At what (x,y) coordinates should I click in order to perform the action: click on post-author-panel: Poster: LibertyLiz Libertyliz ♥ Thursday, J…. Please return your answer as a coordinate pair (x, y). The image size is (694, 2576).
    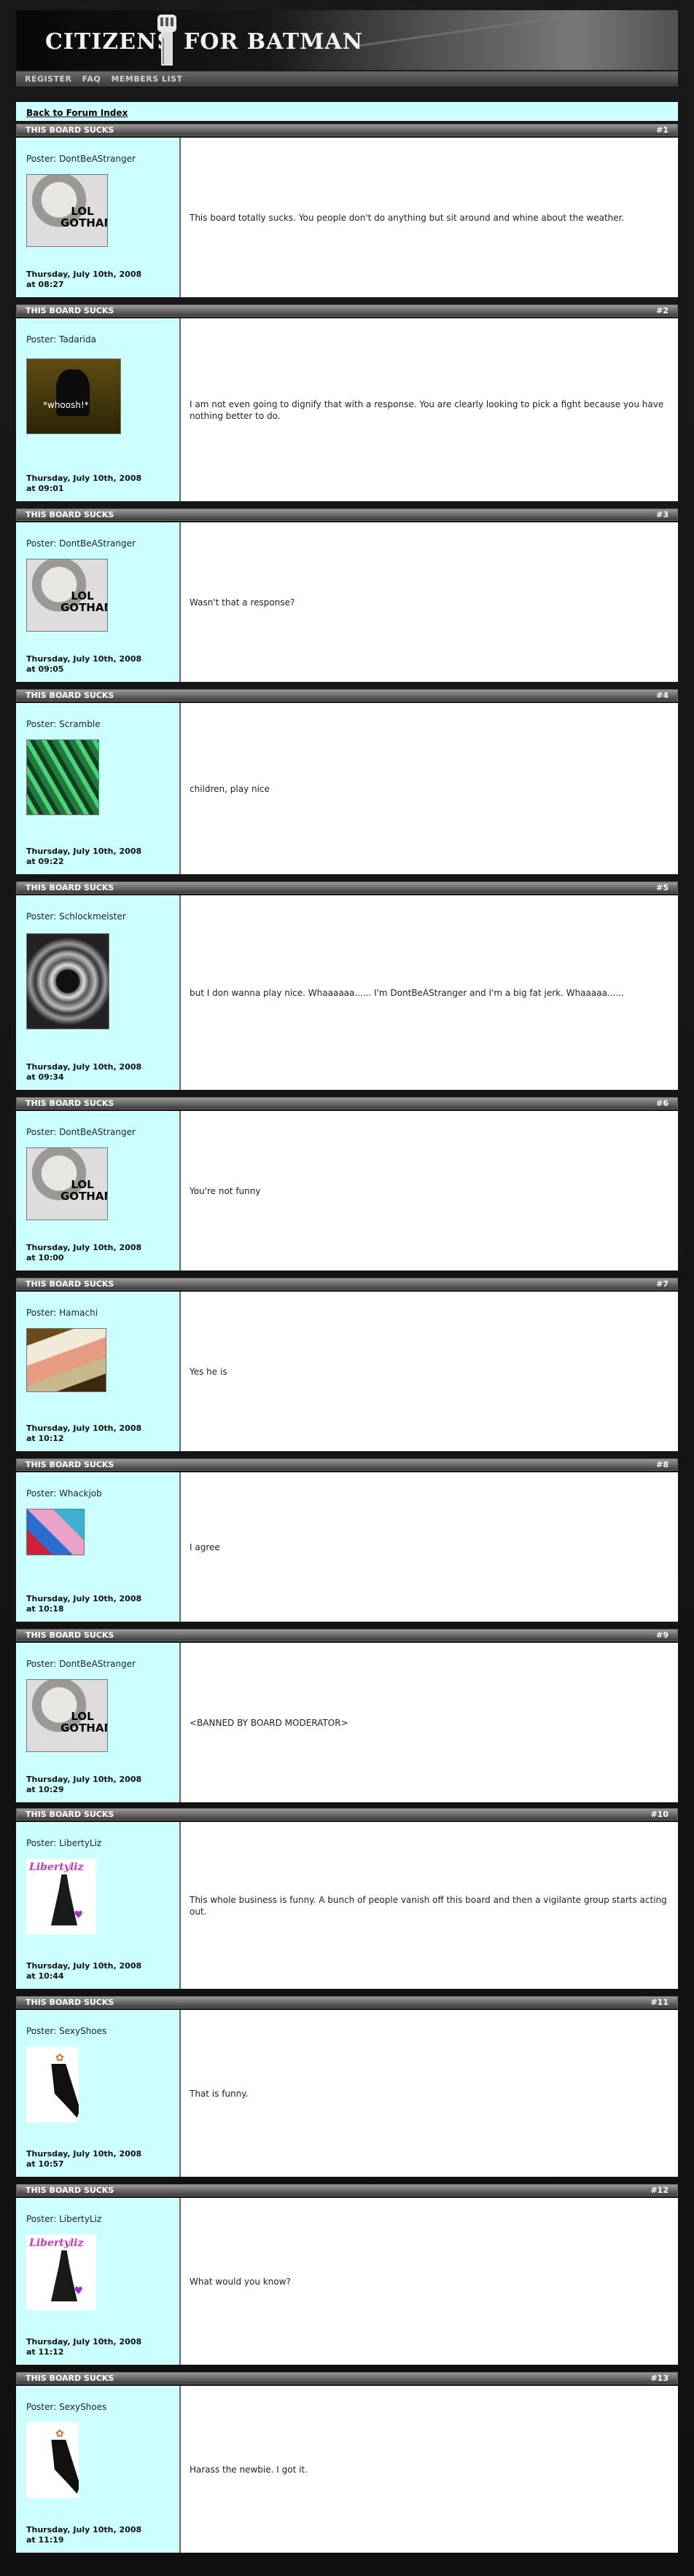
    Looking at the image, I should click on (99, 1905).